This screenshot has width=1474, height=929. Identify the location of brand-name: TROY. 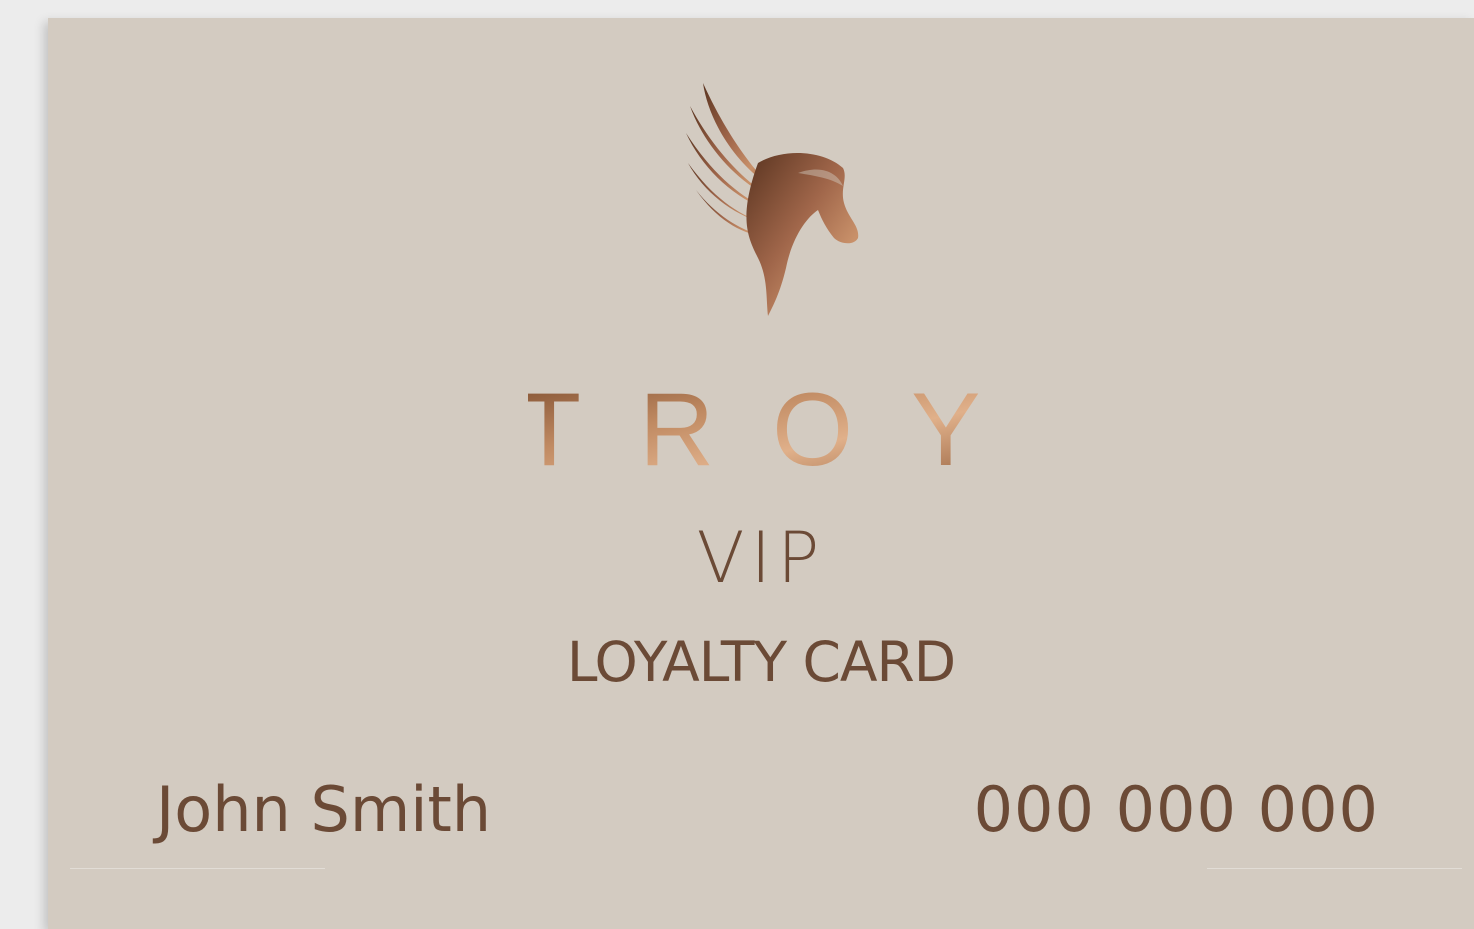
(778, 430).